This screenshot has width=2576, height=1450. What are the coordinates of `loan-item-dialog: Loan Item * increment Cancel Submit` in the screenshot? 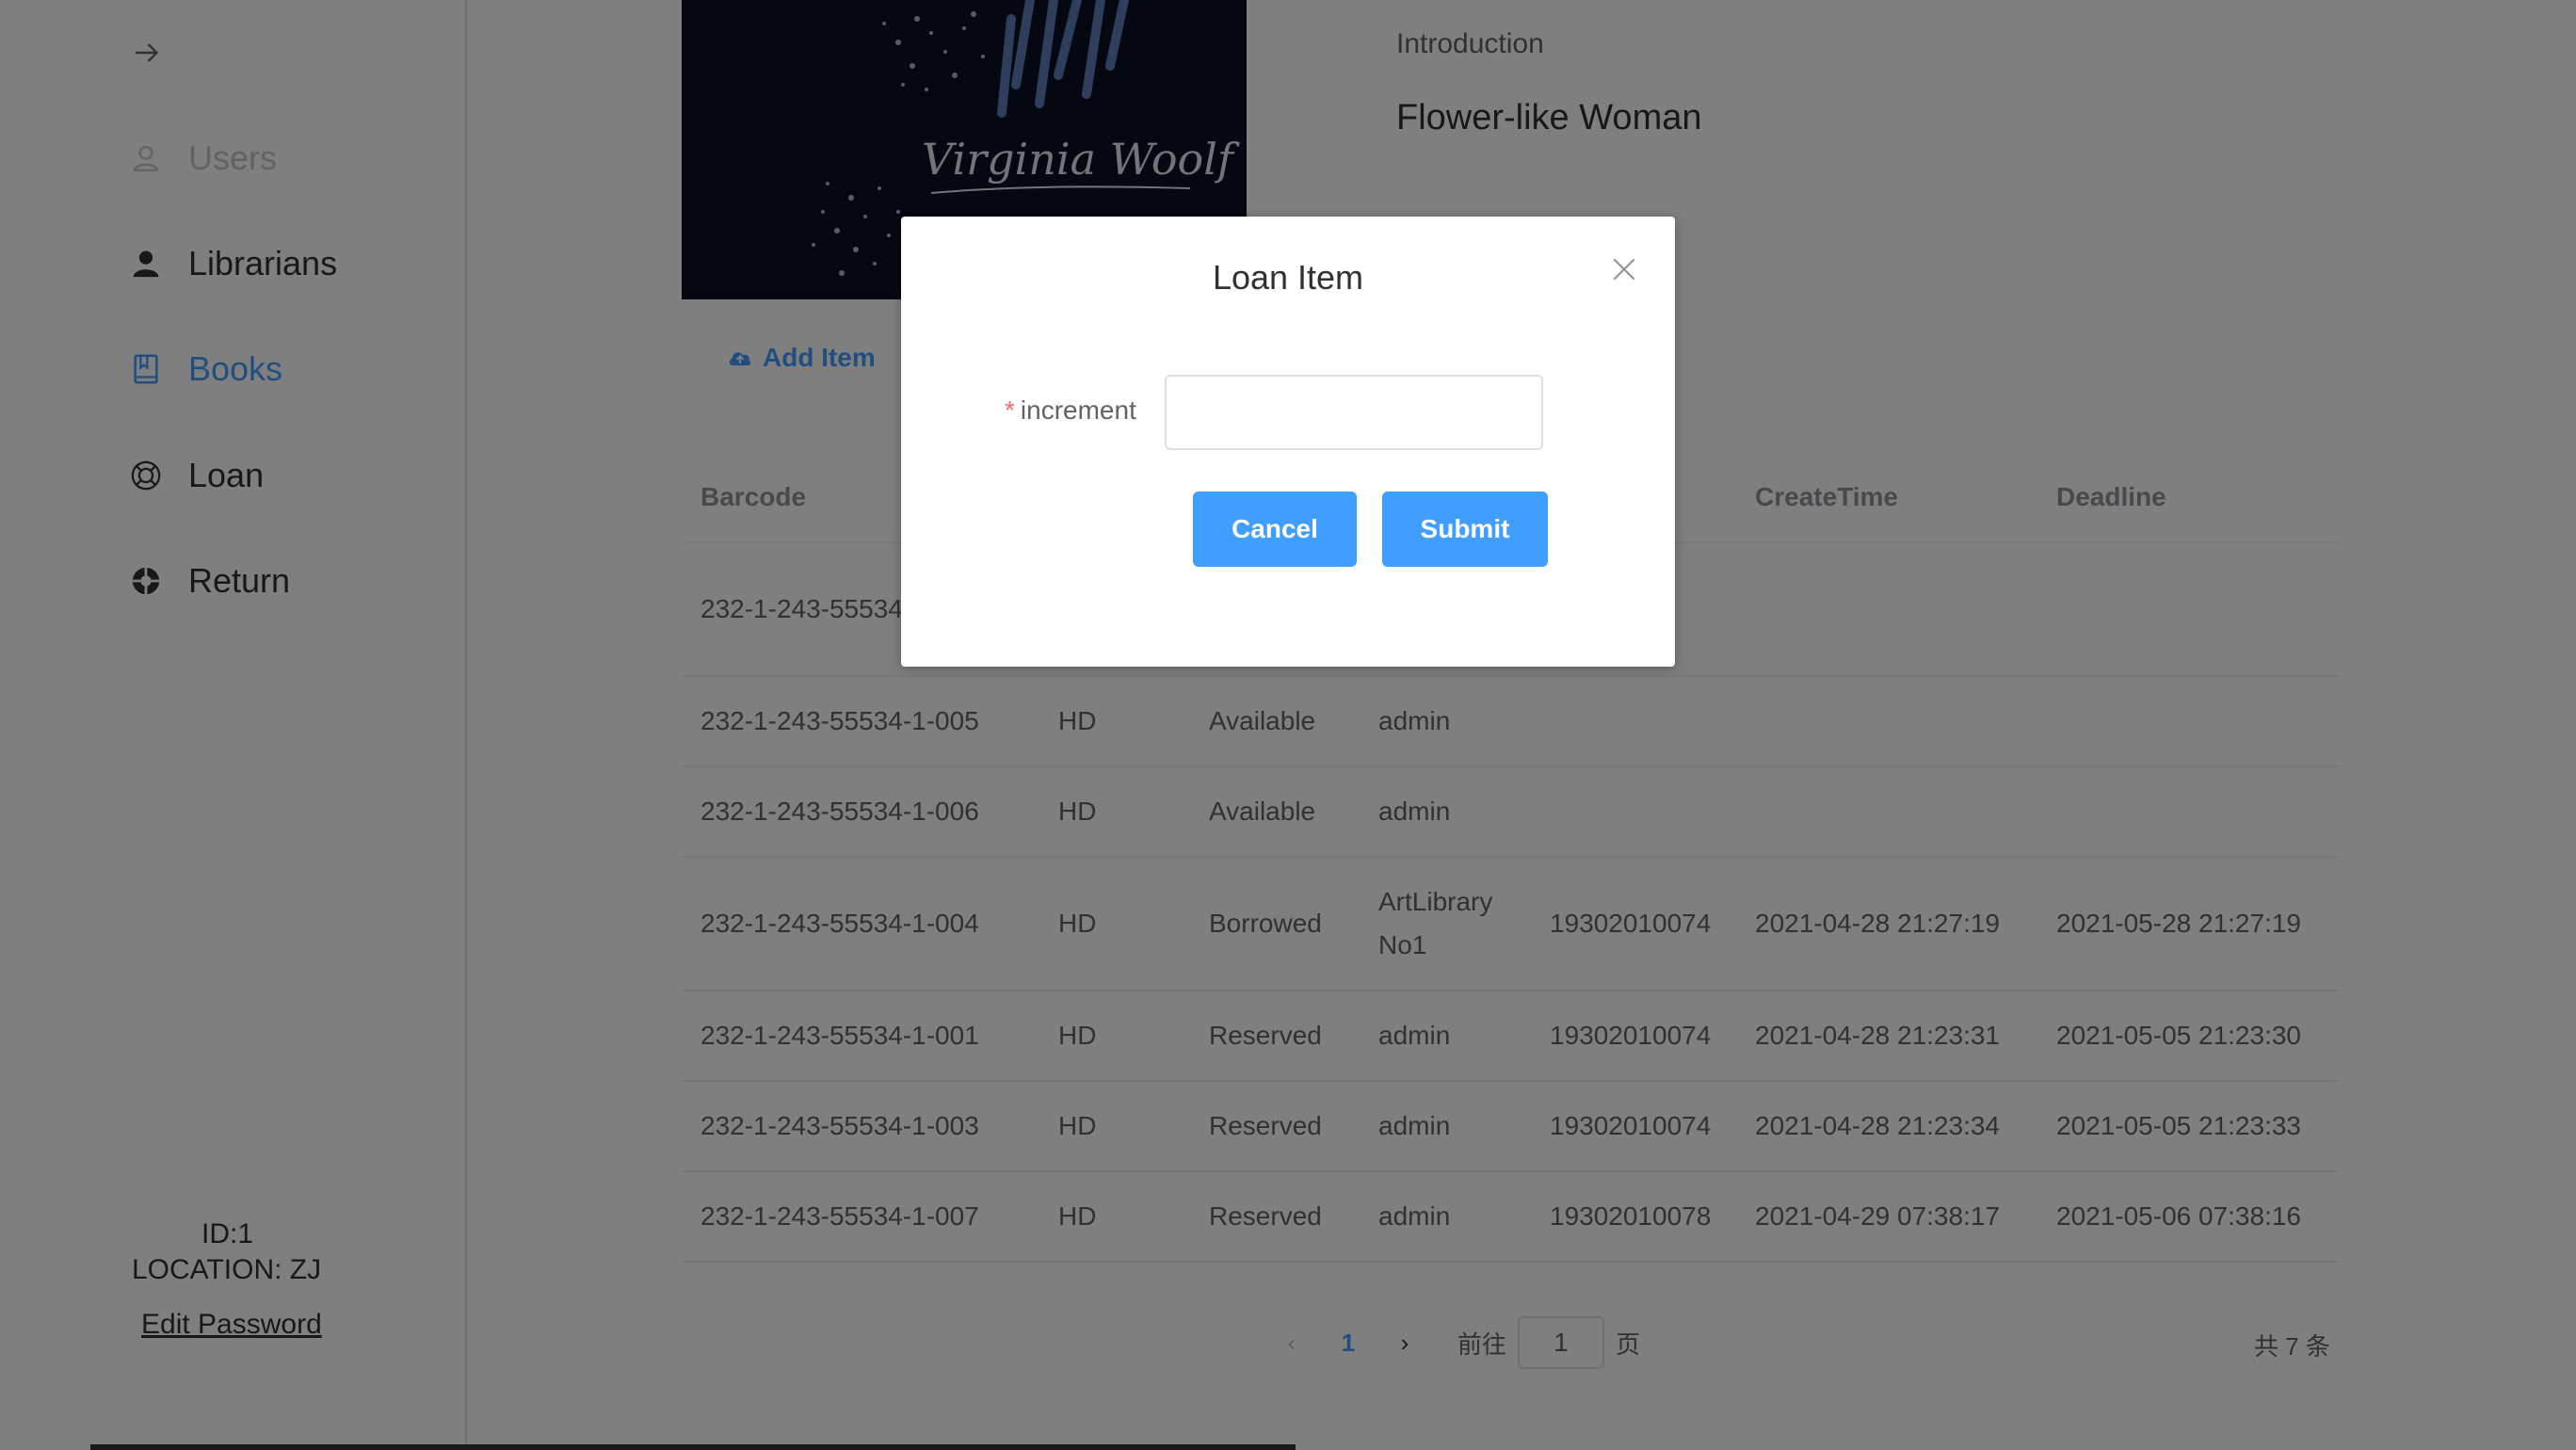 It's located at (1288, 442).